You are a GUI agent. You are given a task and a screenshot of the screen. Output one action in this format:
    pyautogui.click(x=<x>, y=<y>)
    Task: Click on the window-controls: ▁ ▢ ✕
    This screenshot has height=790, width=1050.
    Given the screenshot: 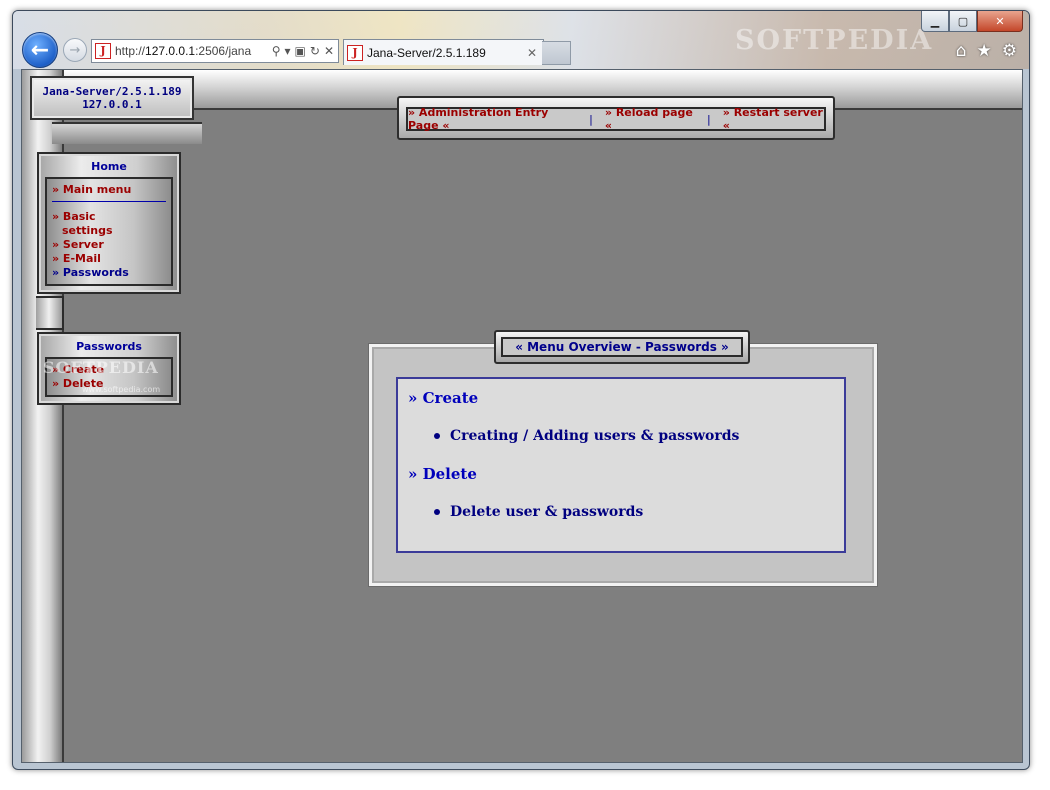 What is the action you would take?
    pyautogui.click(x=972, y=21)
    